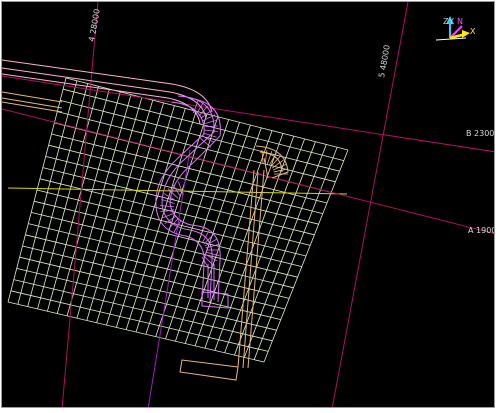  Describe the element at coordinates (169, 278) in the screenshot. I see `column-line` at that location.